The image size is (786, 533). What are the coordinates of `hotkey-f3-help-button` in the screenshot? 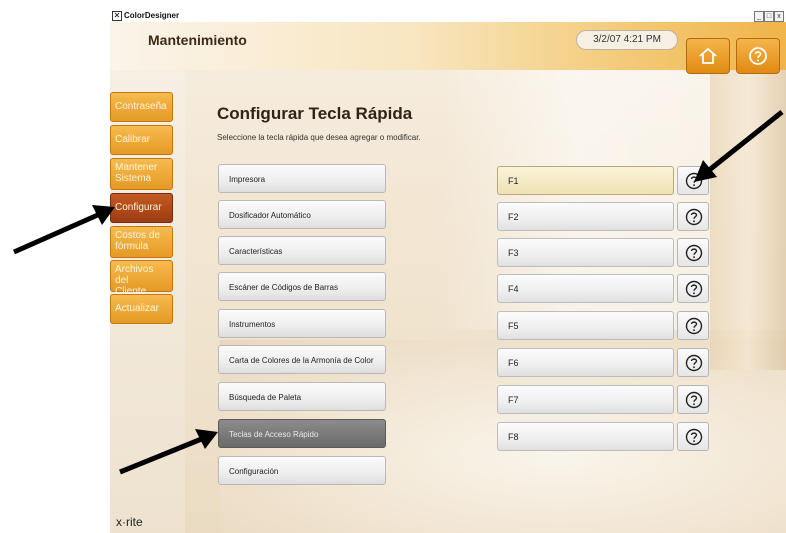 It's located at (693, 252).